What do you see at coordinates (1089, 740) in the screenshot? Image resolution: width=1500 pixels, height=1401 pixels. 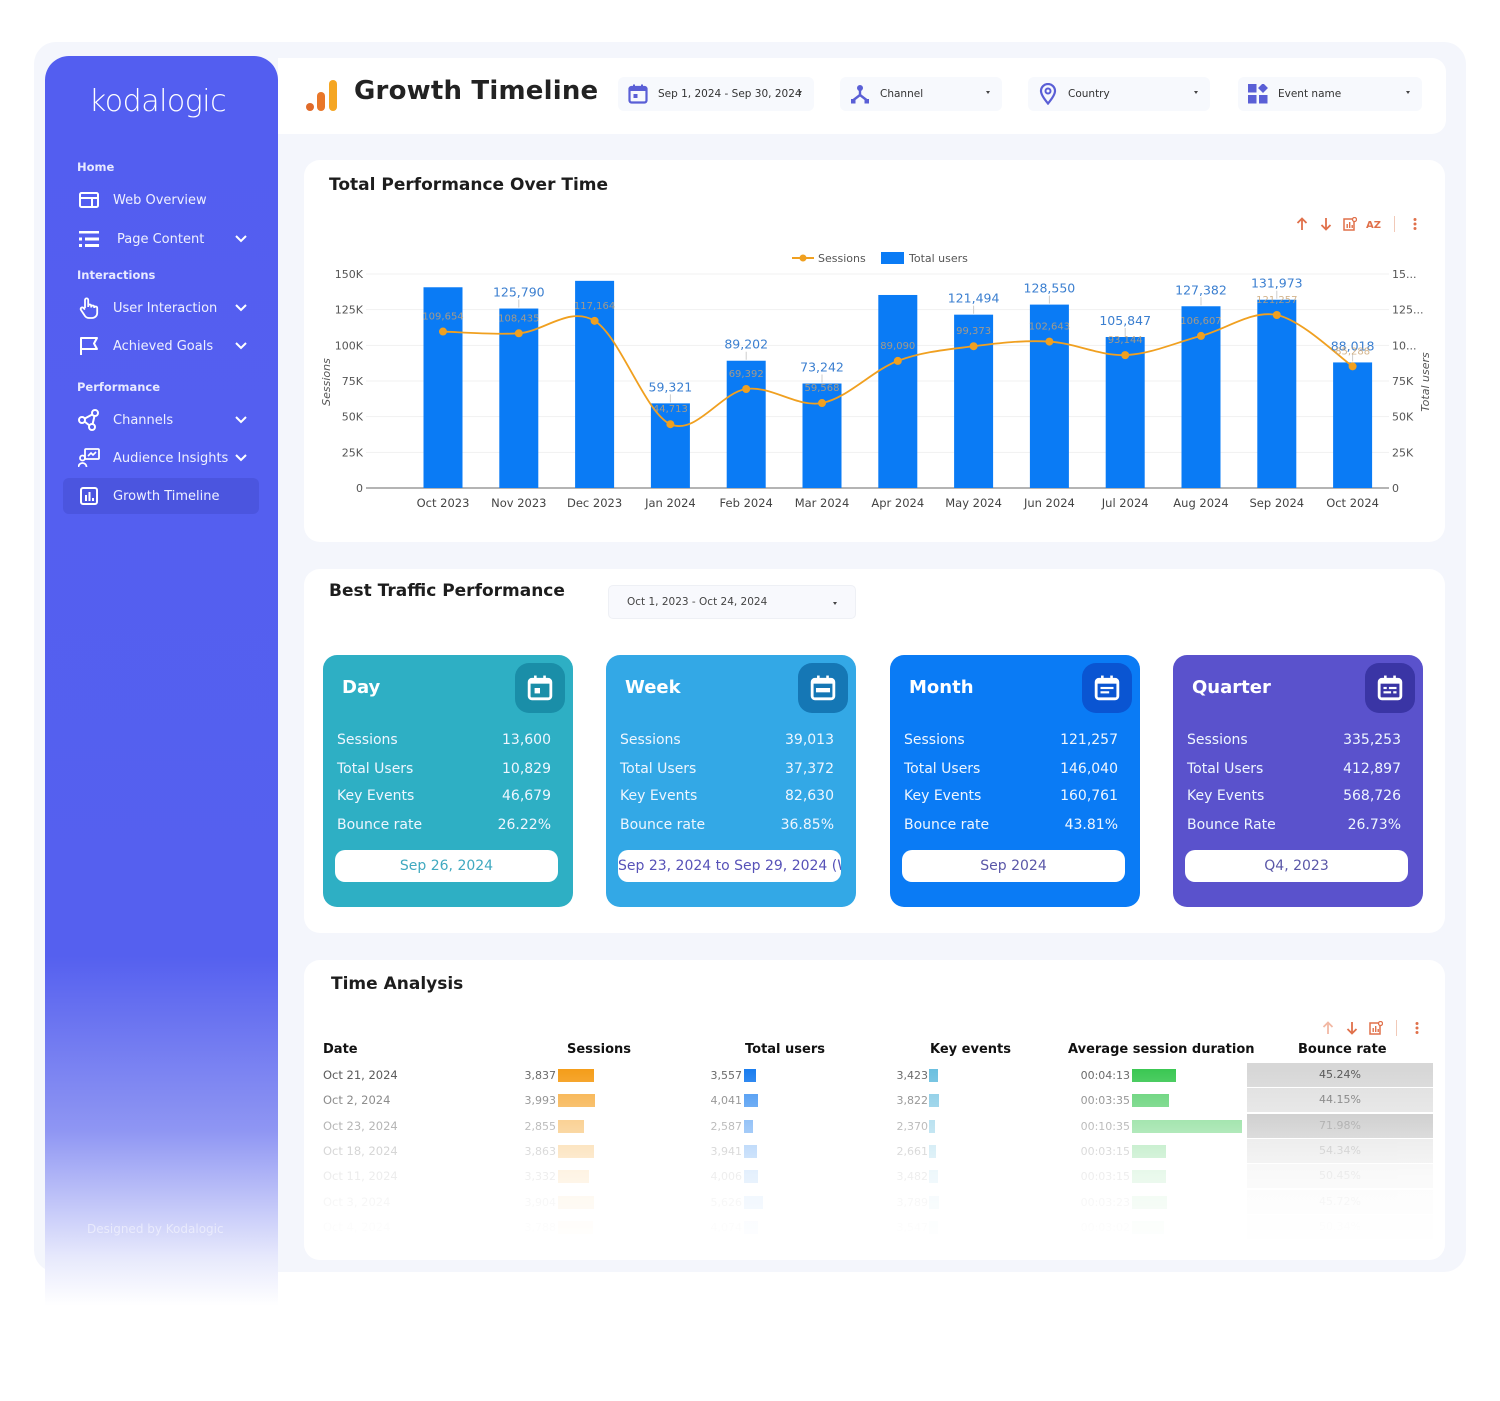 I see `kpi-metric-value: 121,257` at bounding box center [1089, 740].